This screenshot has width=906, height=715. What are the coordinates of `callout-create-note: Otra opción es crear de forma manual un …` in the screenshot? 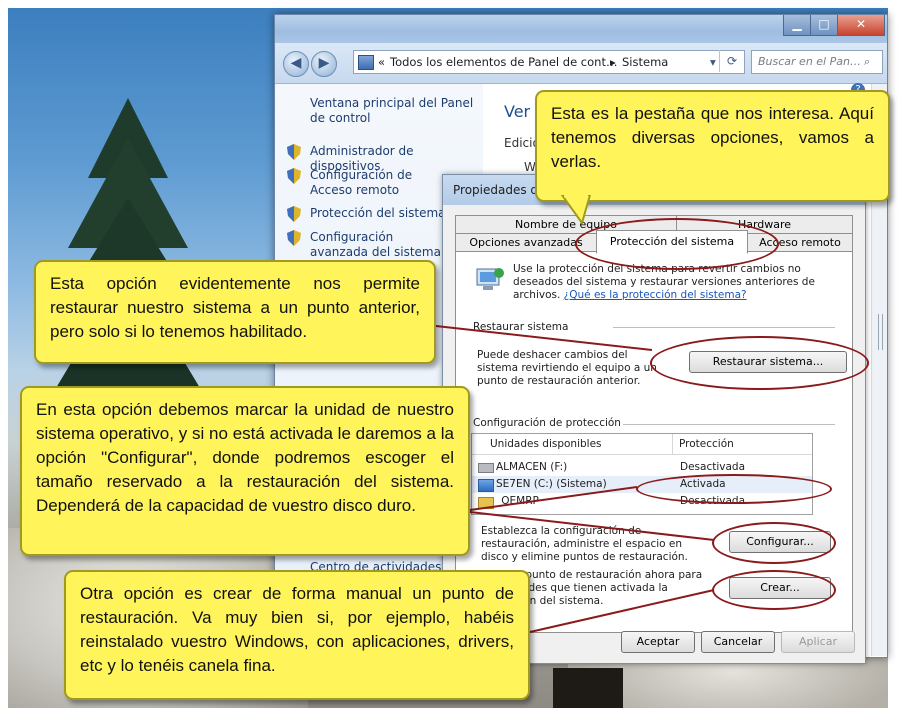 It's located at (297, 635).